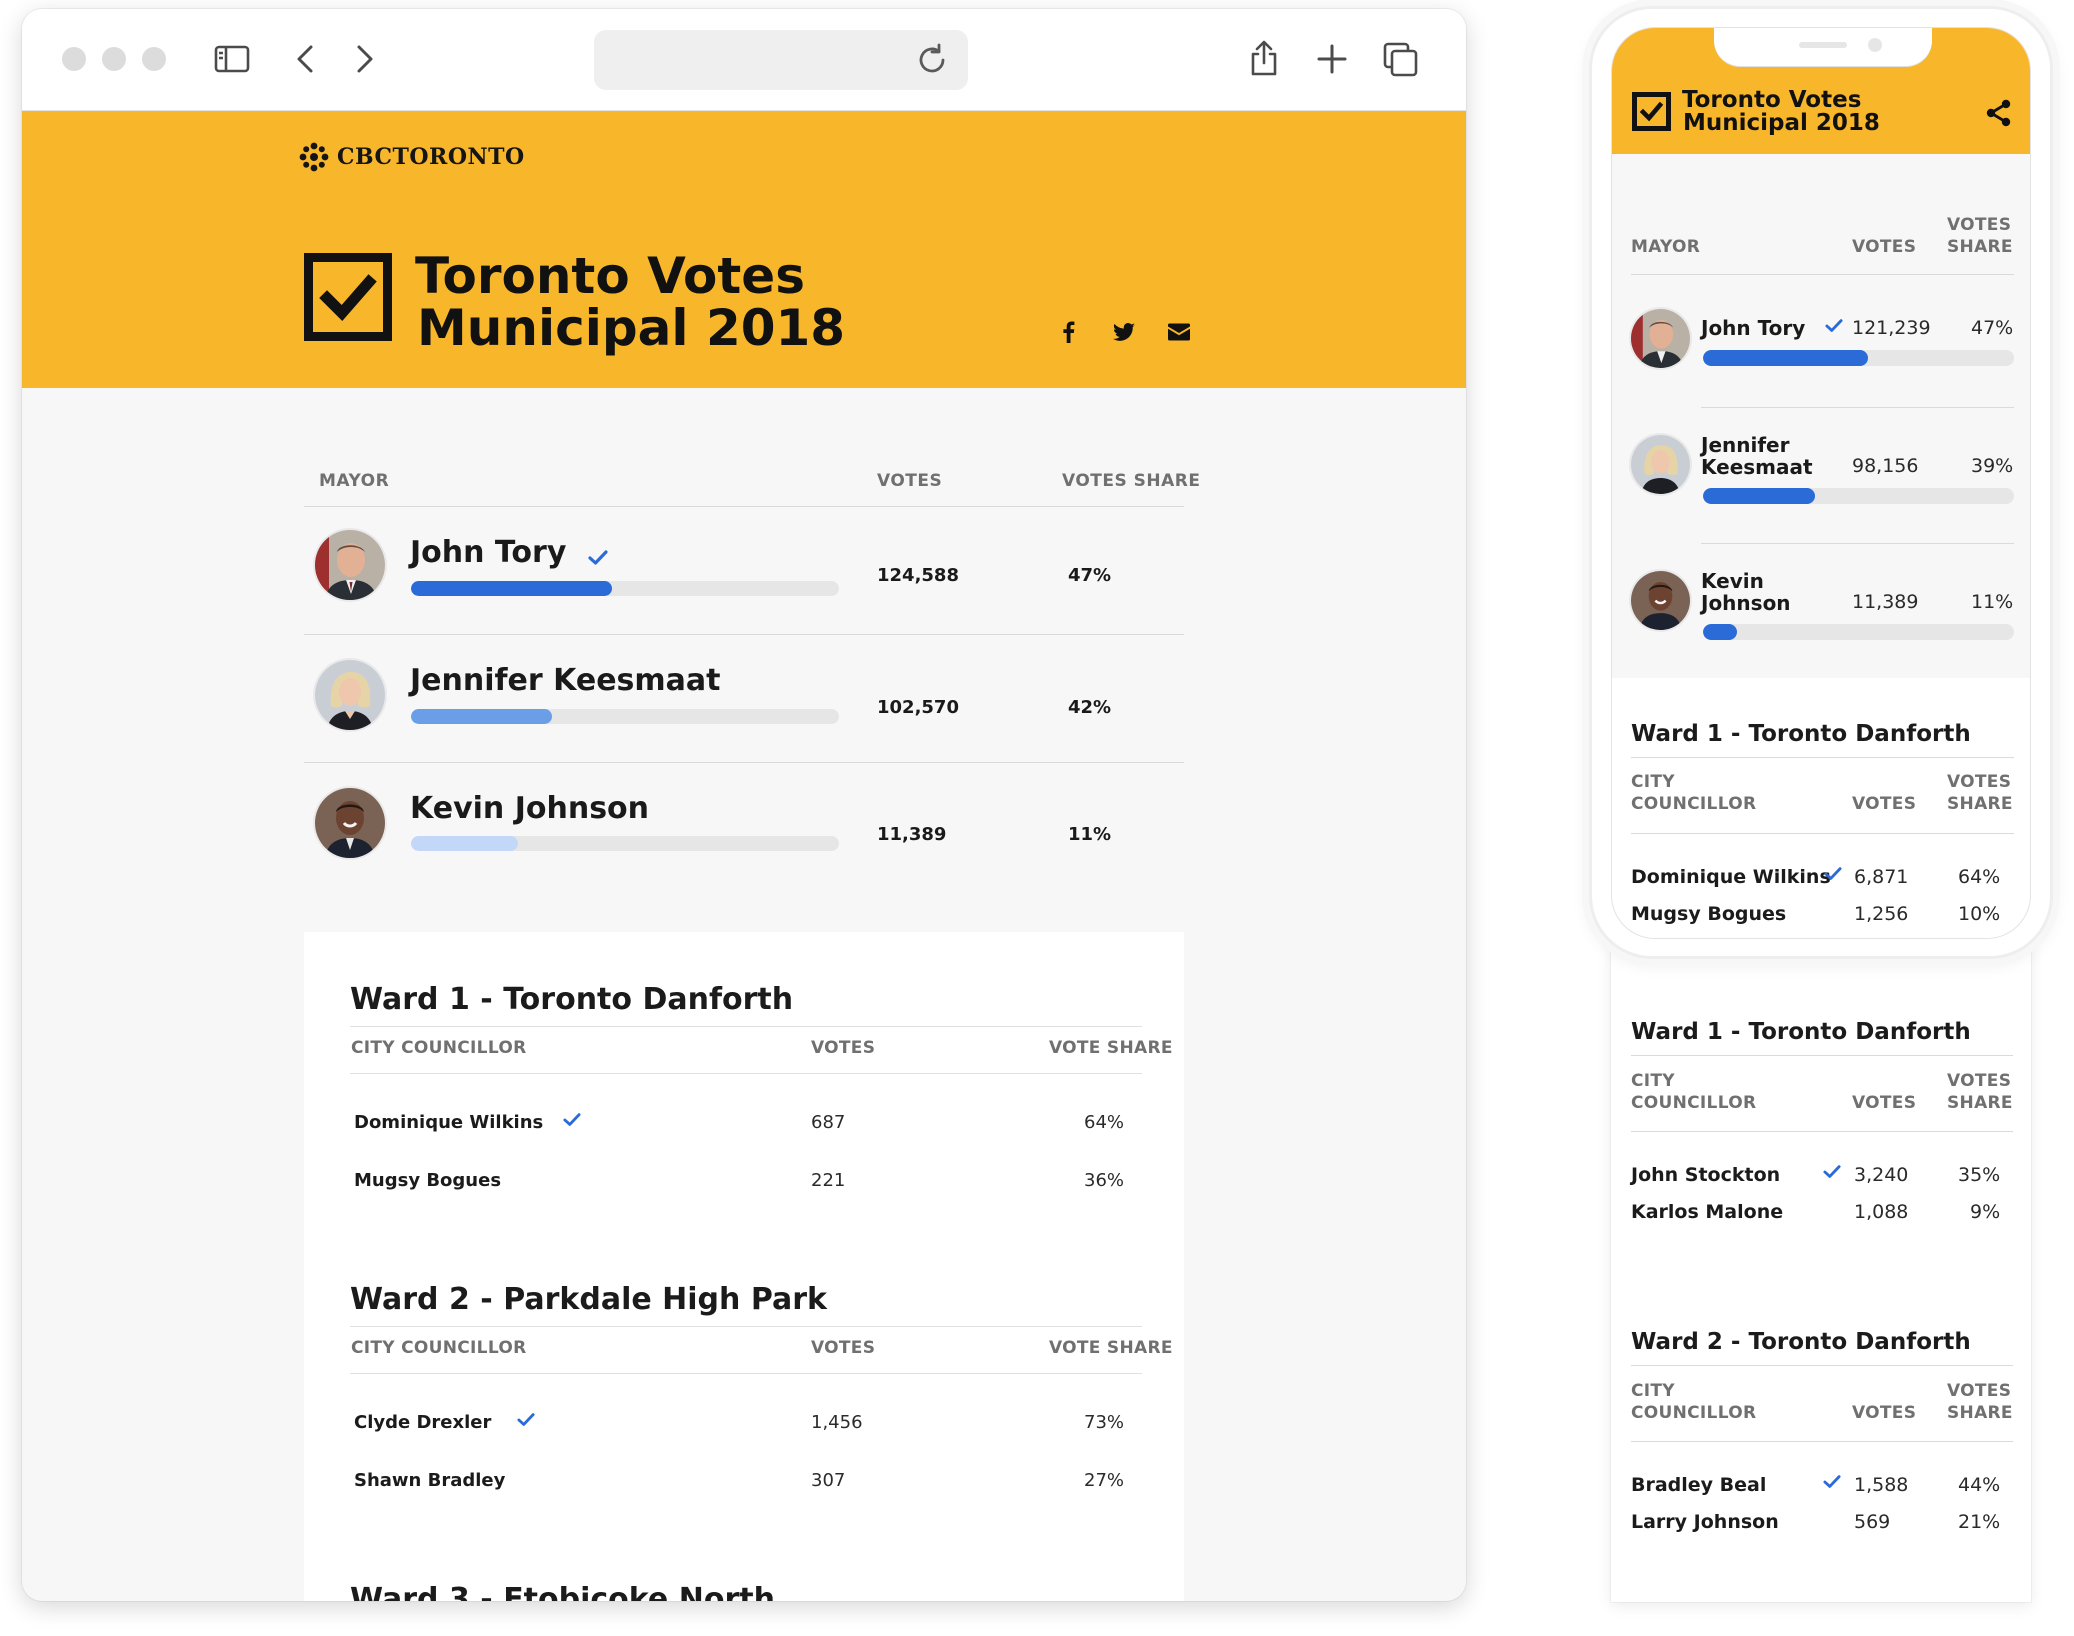  Describe the element at coordinates (431, 157) in the screenshot. I see `brand-name: CBCTORONTO` at that location.